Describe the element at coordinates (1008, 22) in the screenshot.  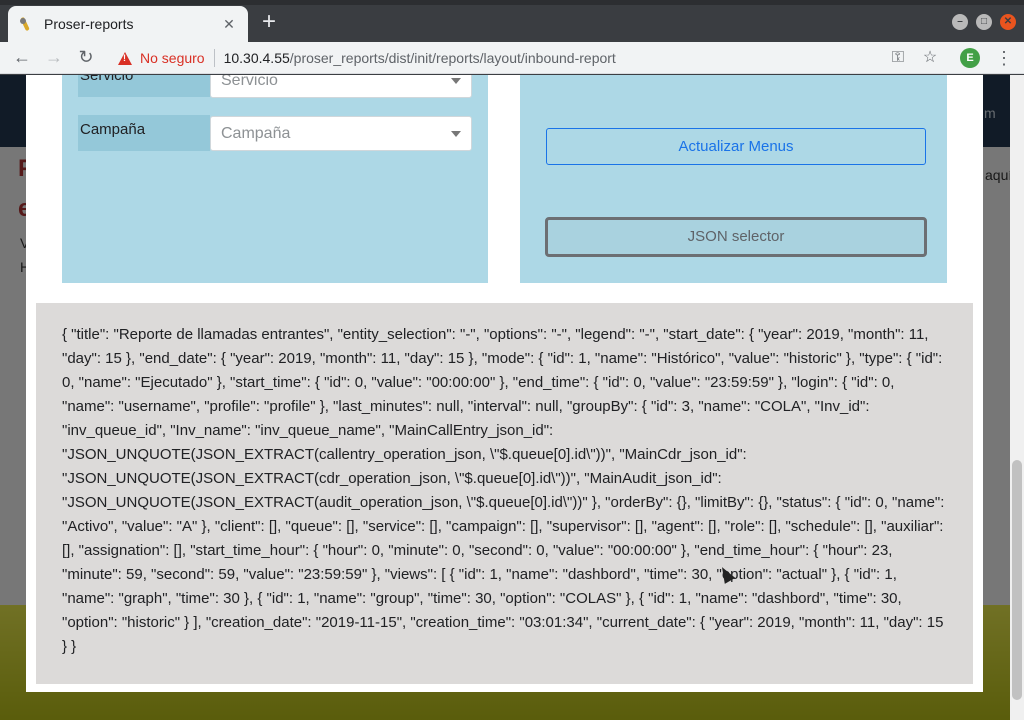
I see `close-window-button: ✕` at that location.